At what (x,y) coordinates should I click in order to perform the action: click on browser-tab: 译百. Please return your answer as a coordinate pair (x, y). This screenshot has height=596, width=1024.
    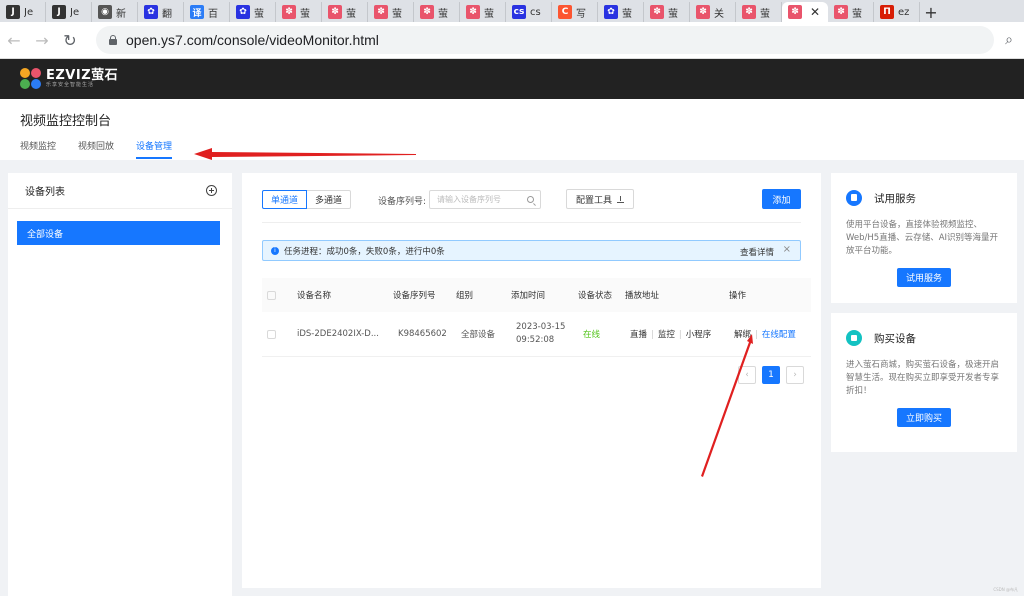
    Looking at the image, I should click on (207, 12).